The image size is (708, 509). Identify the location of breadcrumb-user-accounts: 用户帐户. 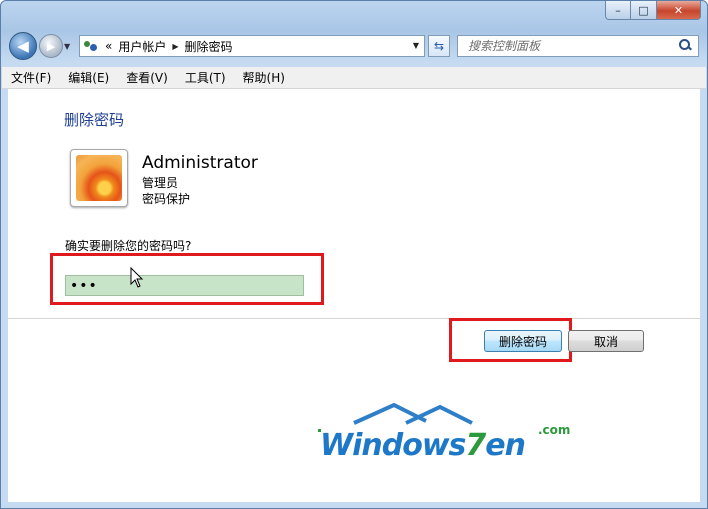
(142, 46).